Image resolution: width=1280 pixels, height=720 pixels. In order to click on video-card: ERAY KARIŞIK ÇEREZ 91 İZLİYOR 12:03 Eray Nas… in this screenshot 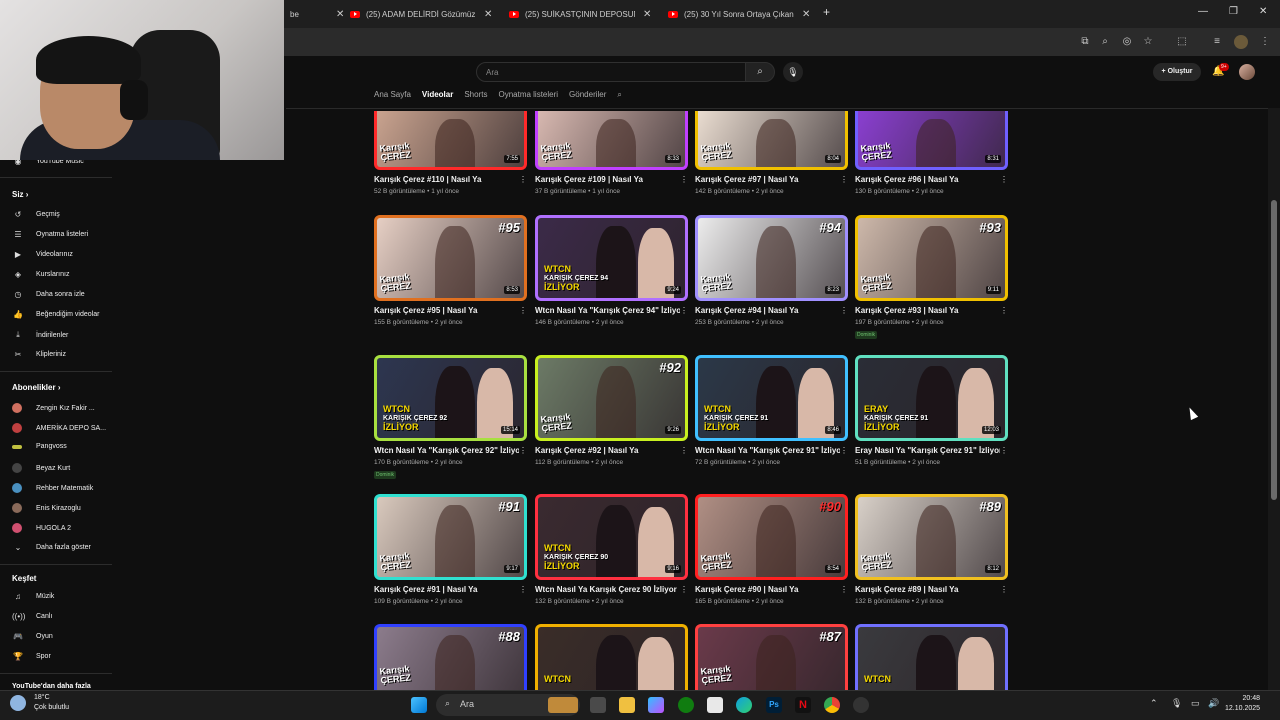, I will do `click(931, 420)`.